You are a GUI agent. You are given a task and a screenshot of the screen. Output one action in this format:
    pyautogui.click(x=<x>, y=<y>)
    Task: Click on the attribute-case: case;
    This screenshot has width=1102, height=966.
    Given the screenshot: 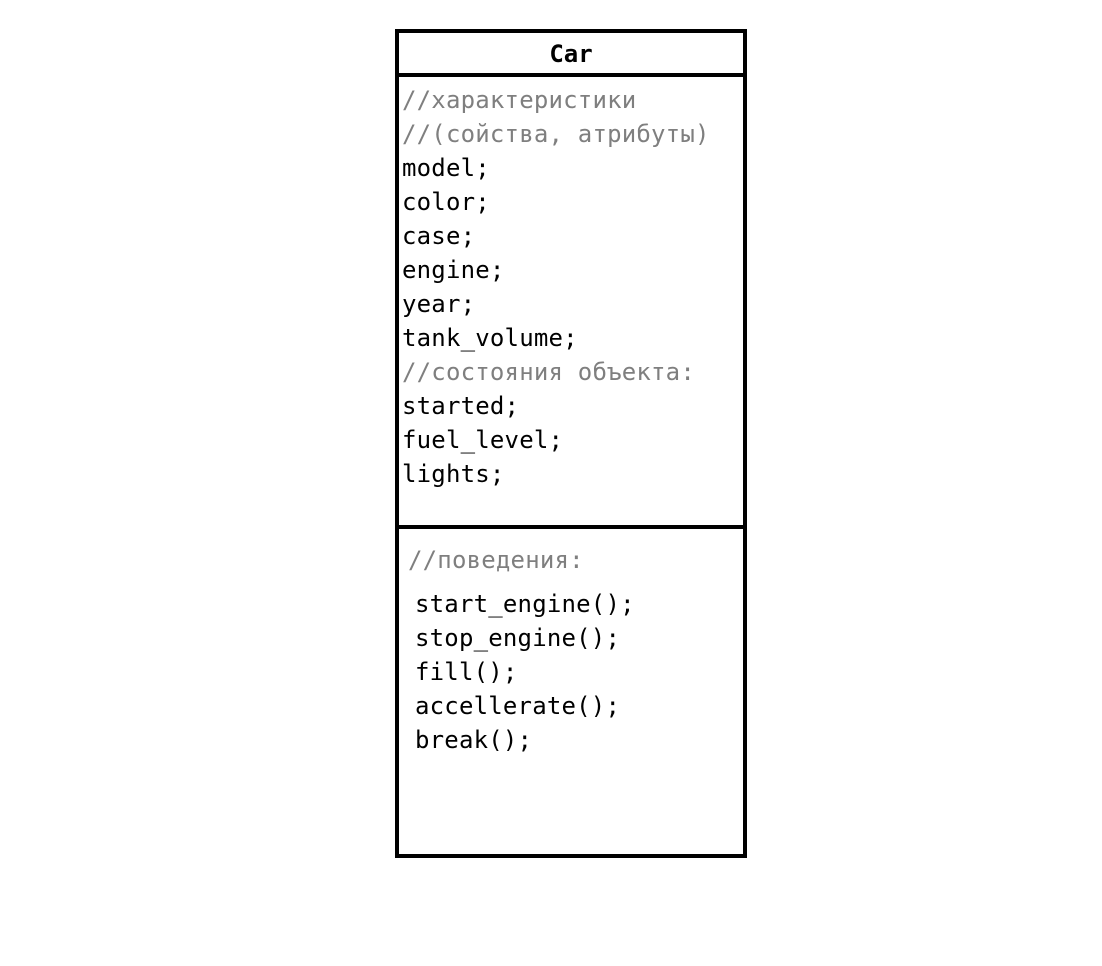 What is the action you would take?
    pyautogui.click(x=439, y=236)
    